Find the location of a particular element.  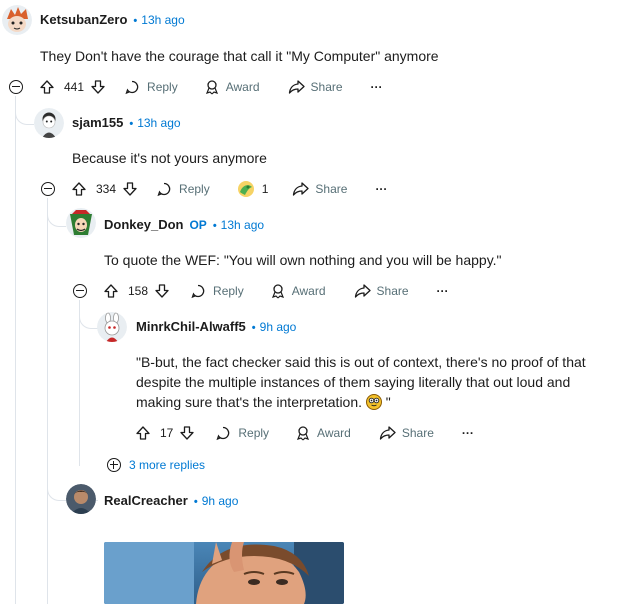

comment-actions: 334 Reply 1 Share ··· is located at coordinates (229, 189).